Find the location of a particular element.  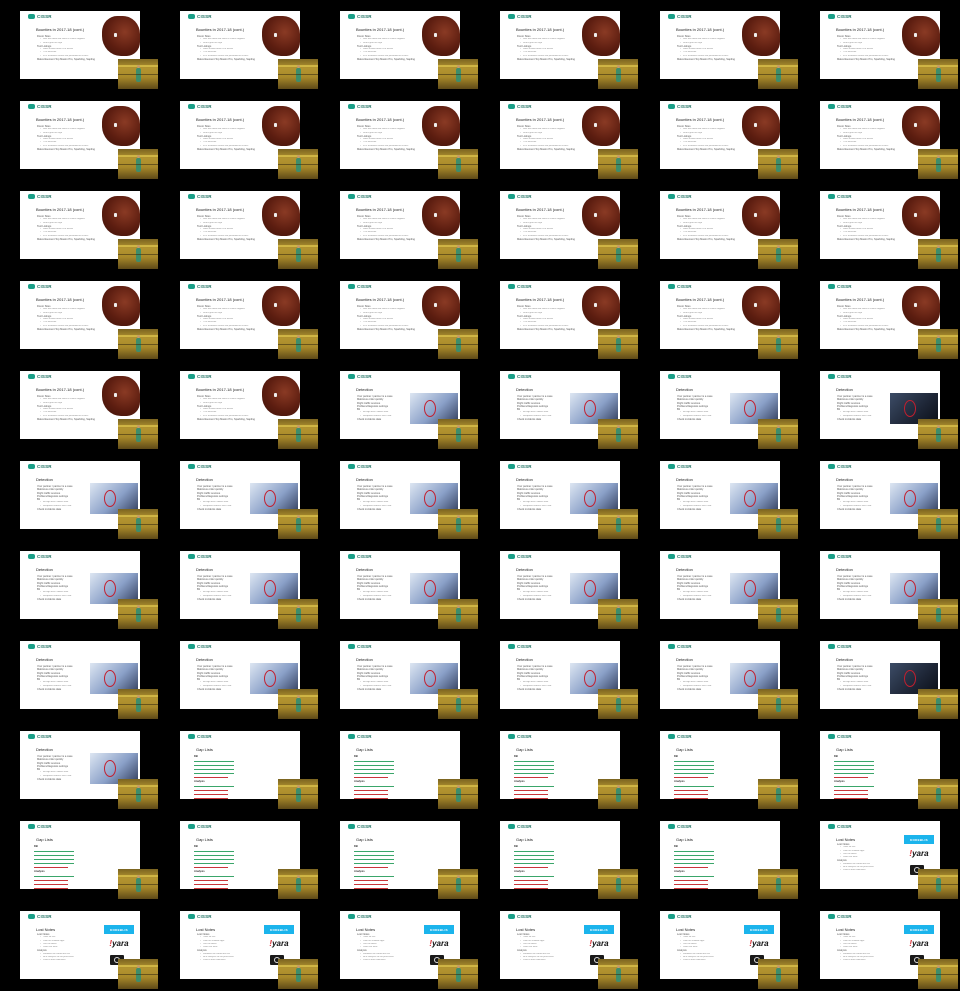

yara-logo: ! yara is located at coordinates (279, 943).